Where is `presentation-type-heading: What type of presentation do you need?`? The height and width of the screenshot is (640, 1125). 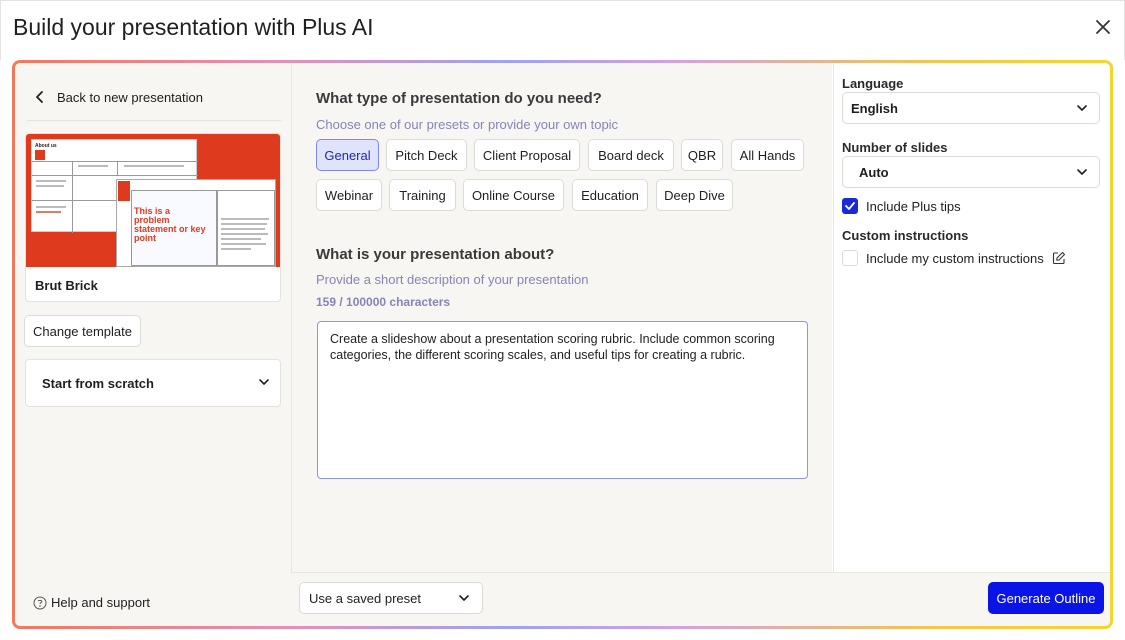
presentation-type-heading: What type of presentation do you need? is located at coordinates (459, 98).